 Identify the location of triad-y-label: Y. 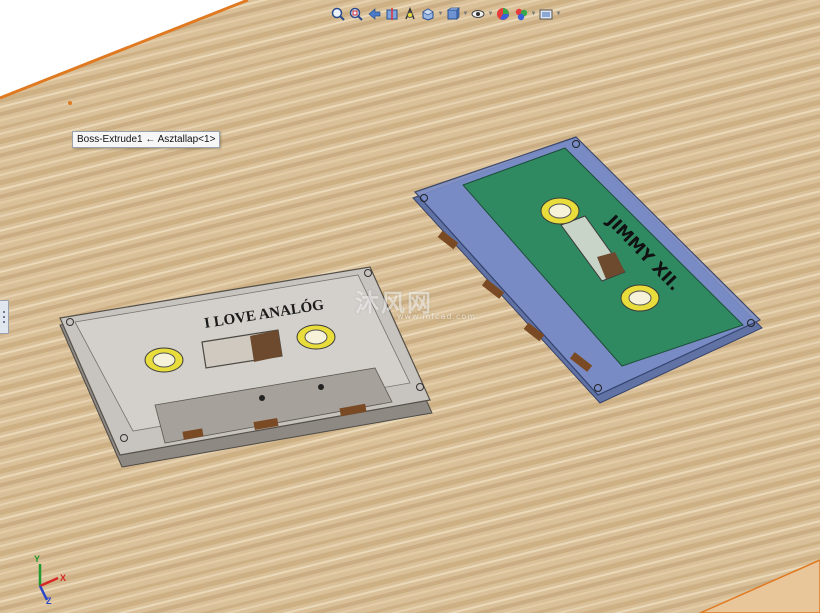
(37, 559).